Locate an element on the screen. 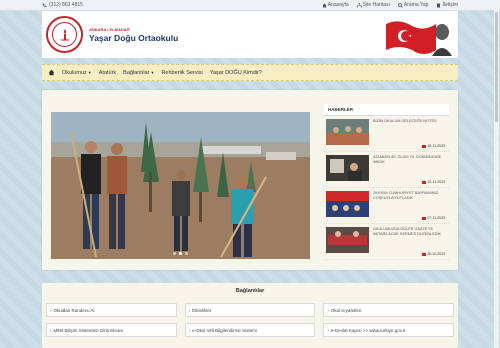 The height and width of the screenshot is (348, 500). link-label: MEB Bilişim Sistemleri Giriş Ekranı is located at coordinates (88, 330).